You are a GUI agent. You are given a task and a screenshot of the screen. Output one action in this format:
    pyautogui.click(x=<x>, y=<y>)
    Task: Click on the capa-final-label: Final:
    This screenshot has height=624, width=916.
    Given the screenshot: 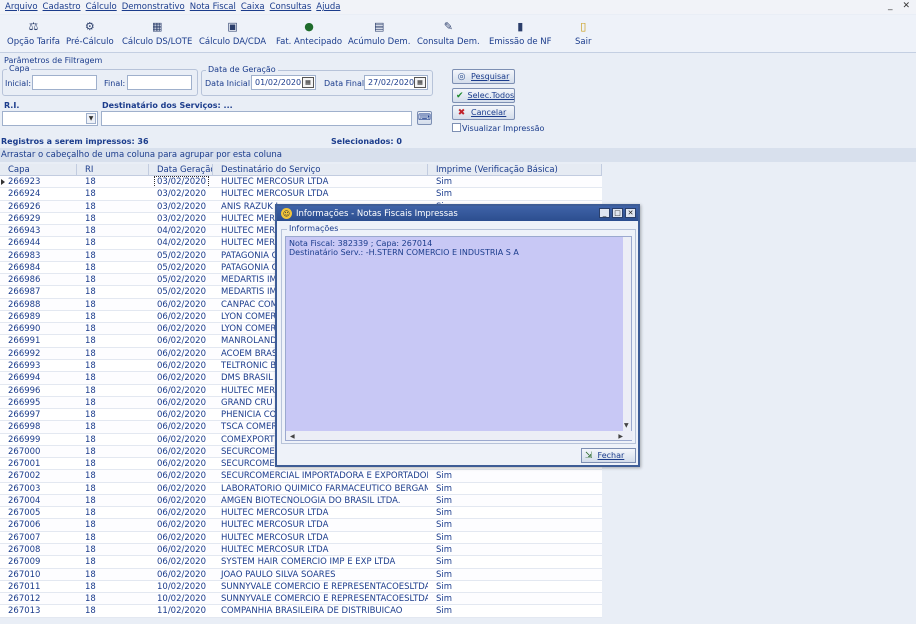 What is the action you would take?
    pyautogui.click(x=115, y=83)
    